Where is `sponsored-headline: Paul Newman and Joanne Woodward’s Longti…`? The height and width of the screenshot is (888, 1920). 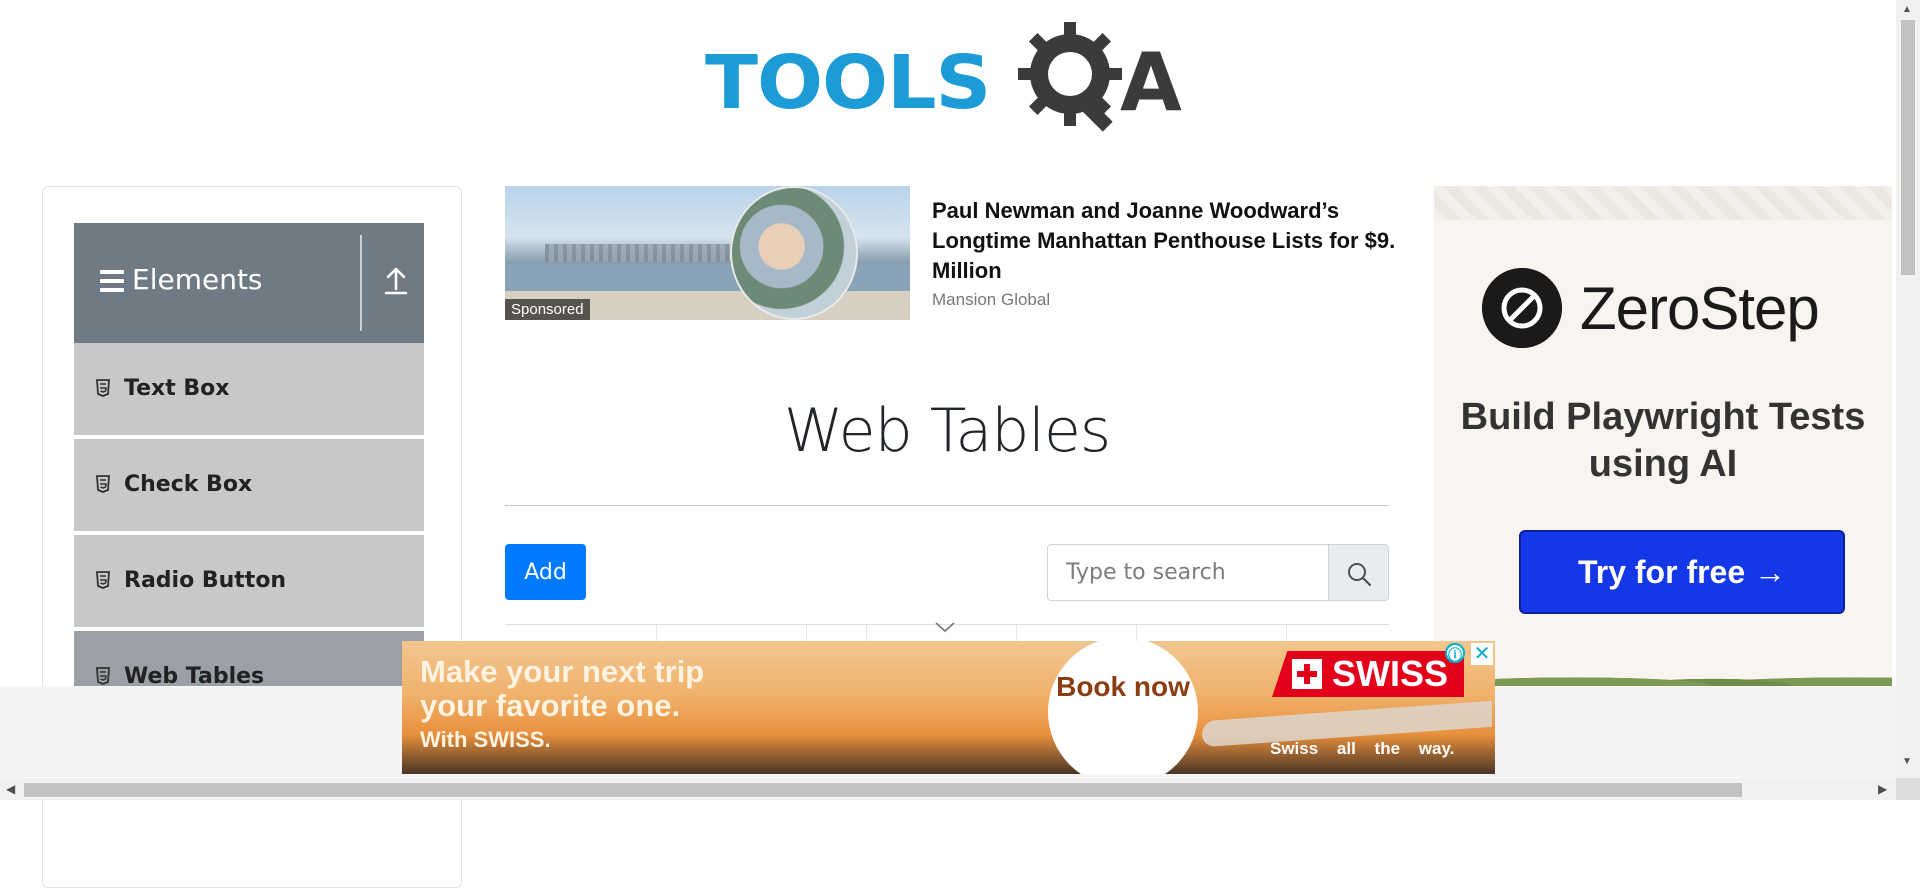
sponsored-headline: Paul Newman and Joanne Woodward’s Longti… is located at coordinates (1187, 241).